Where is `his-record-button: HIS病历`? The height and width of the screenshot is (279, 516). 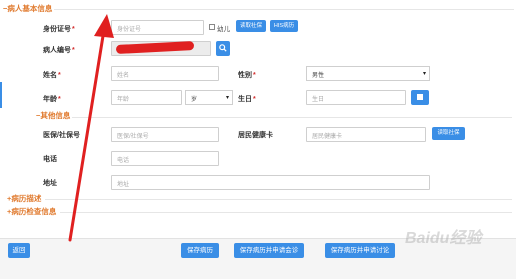
his-record-button: HIS病历 is located at coordinates (284, 26).